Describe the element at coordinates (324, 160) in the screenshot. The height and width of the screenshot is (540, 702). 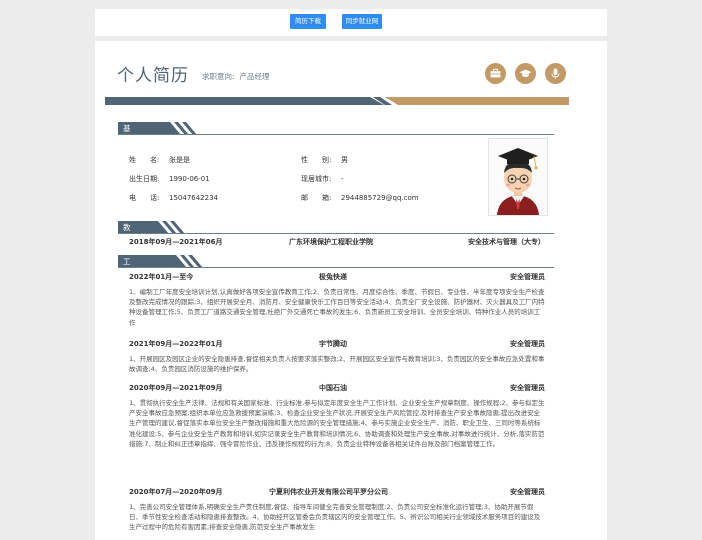
I see `gender-field: 性 别: 男` at that location.